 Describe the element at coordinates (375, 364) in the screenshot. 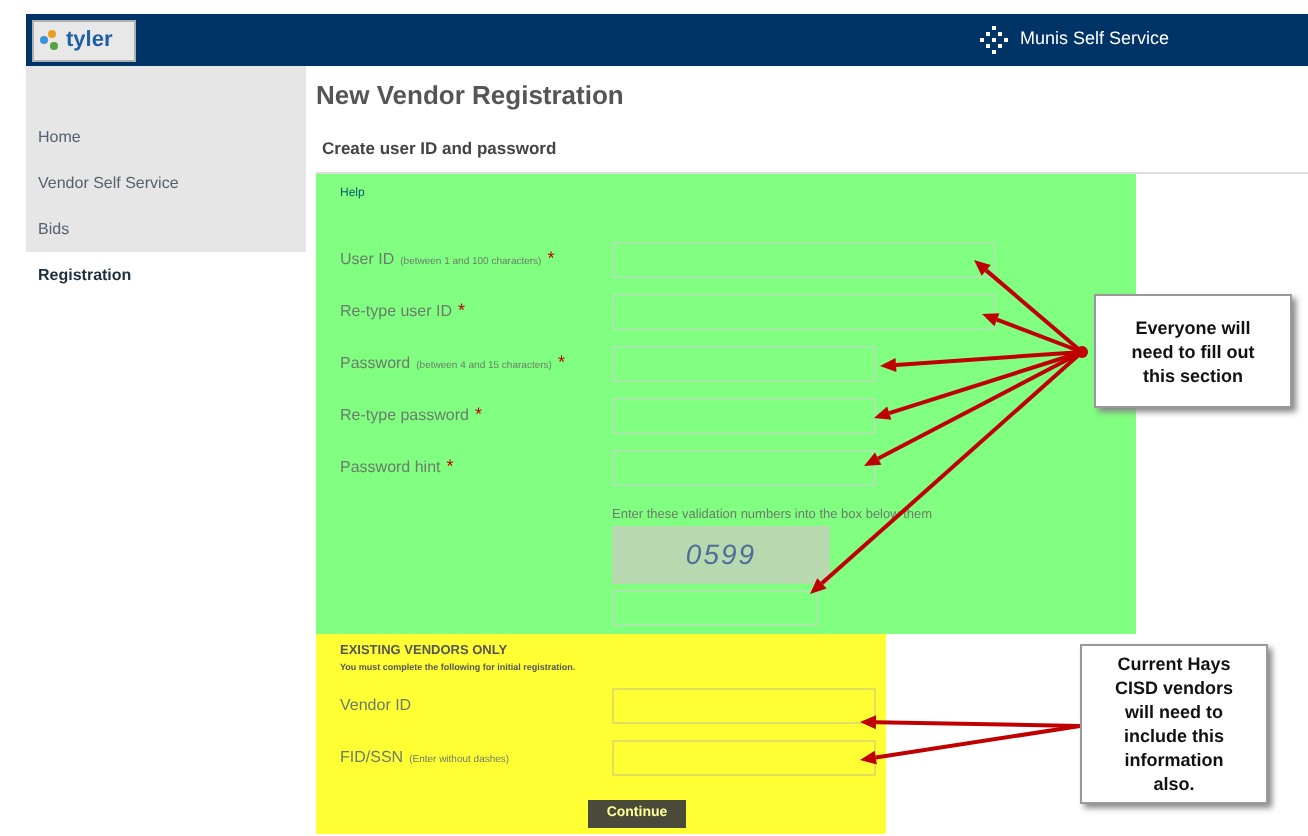

I see `field-label: Password` at that location.